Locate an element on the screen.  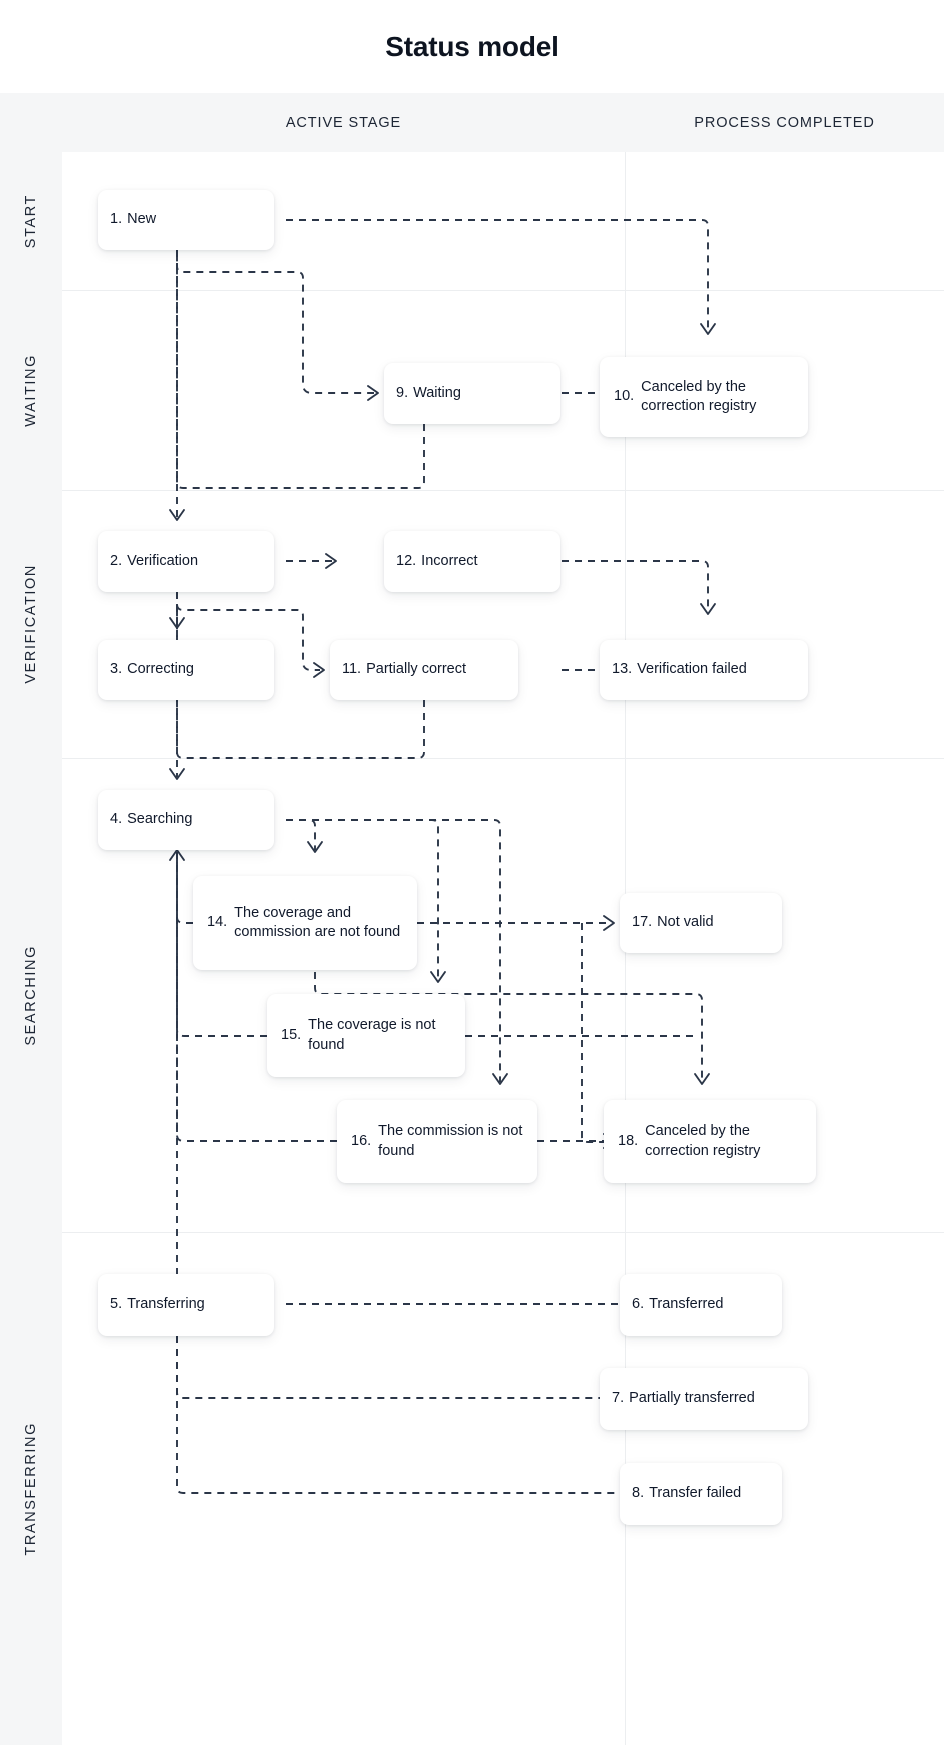
node-number: 5. is located at coordinates (116, 1304).